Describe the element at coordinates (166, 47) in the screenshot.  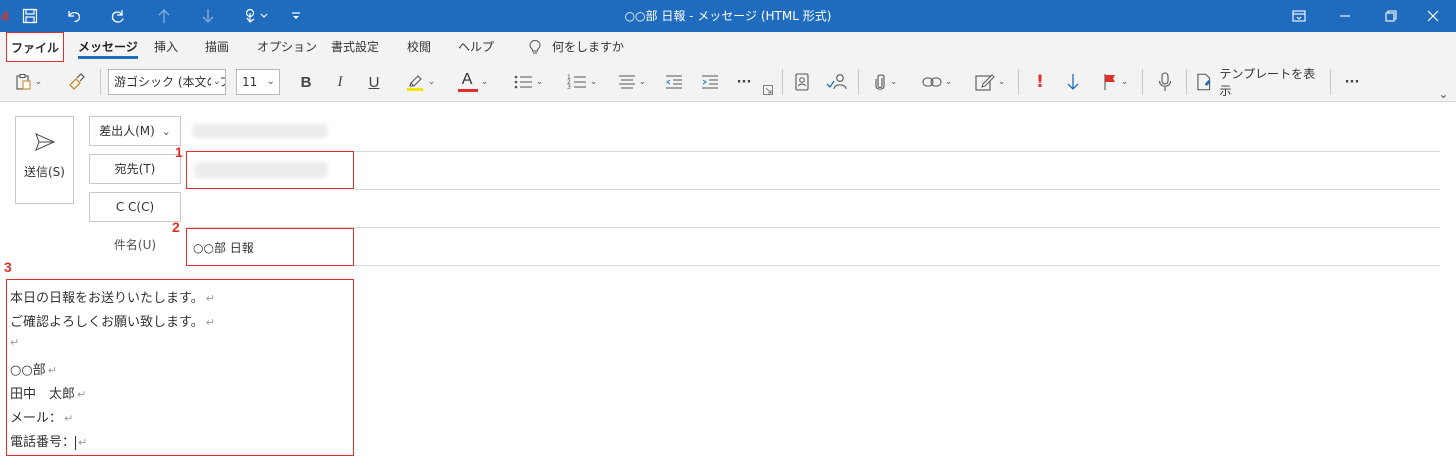
I see `tab-insert: 挿入` at that location.